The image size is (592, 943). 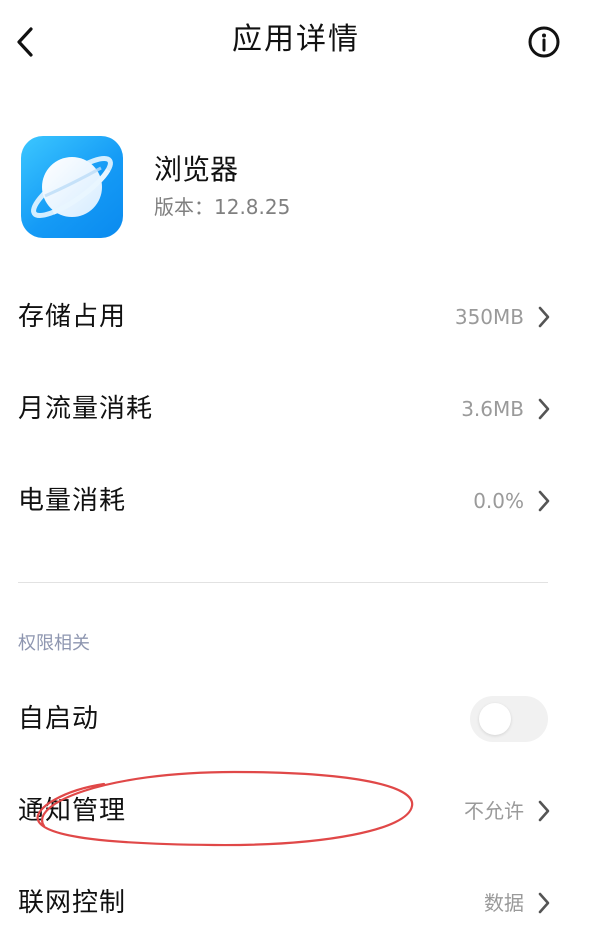 What do you see at coordinates (222, 207) in the screenshot?
I see `app-version: 版本：12.8.25` at bounding box center [222, 207].